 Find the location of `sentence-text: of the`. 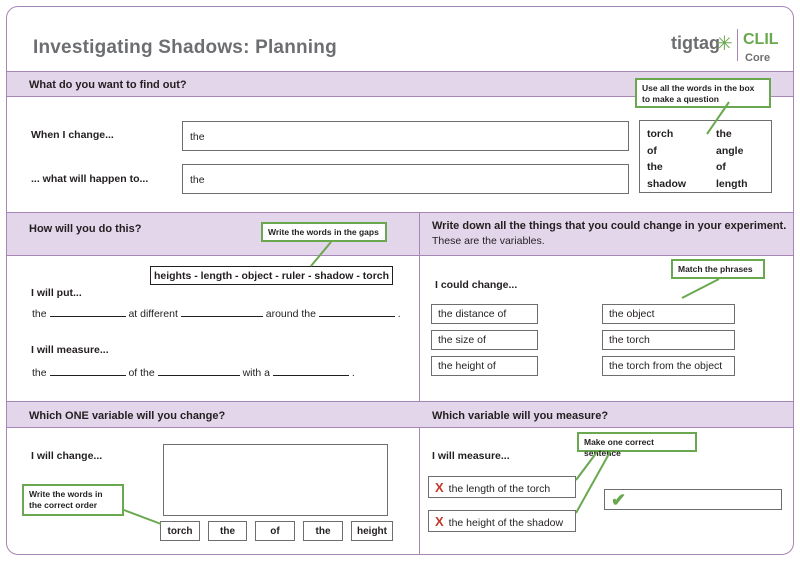

sentence-text: of the is located at coordinates (141, 373).